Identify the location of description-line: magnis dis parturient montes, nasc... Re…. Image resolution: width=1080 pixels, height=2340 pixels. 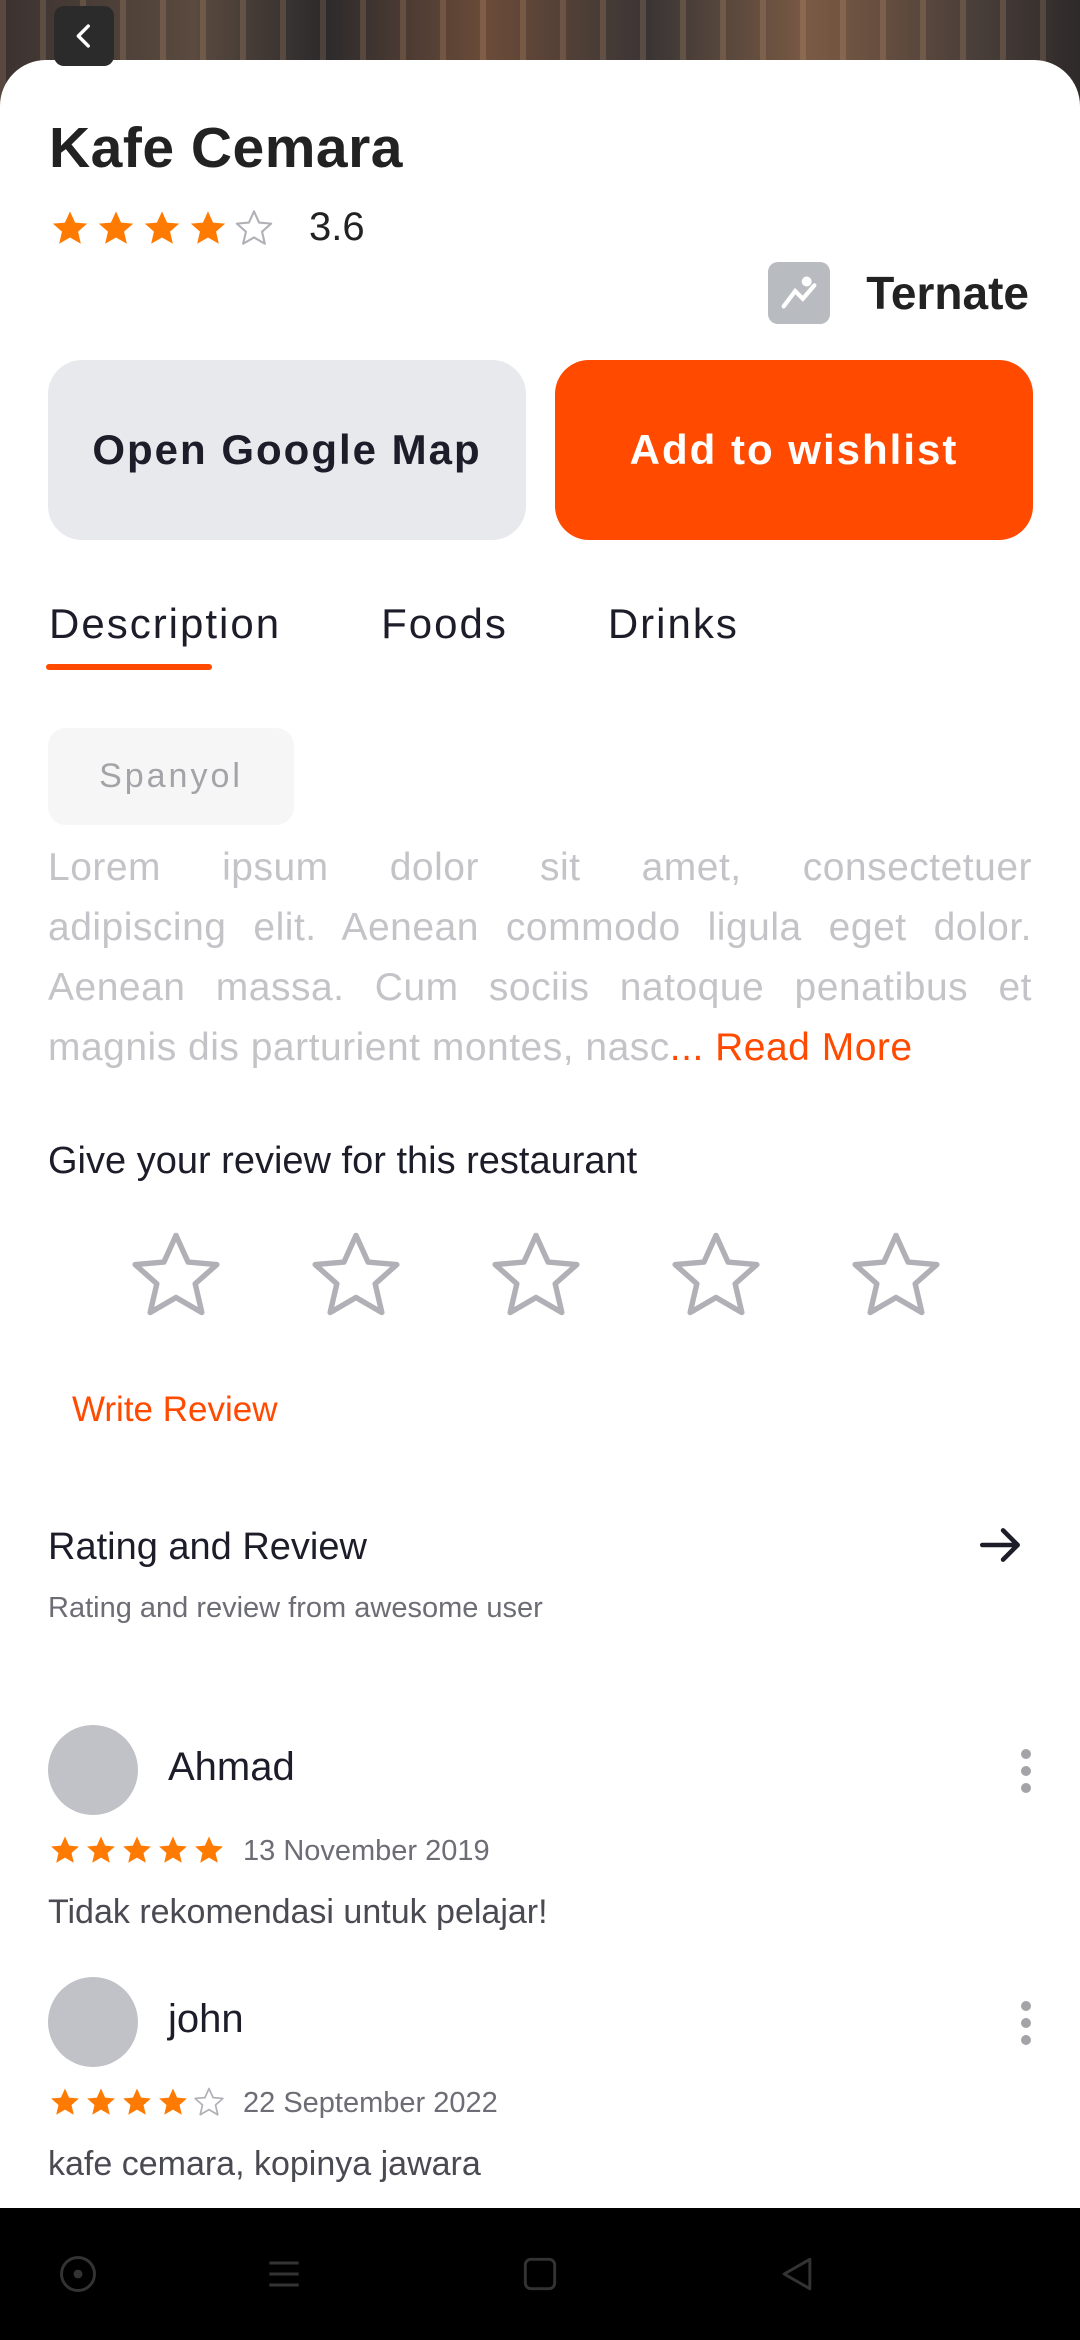
(540, 1048).